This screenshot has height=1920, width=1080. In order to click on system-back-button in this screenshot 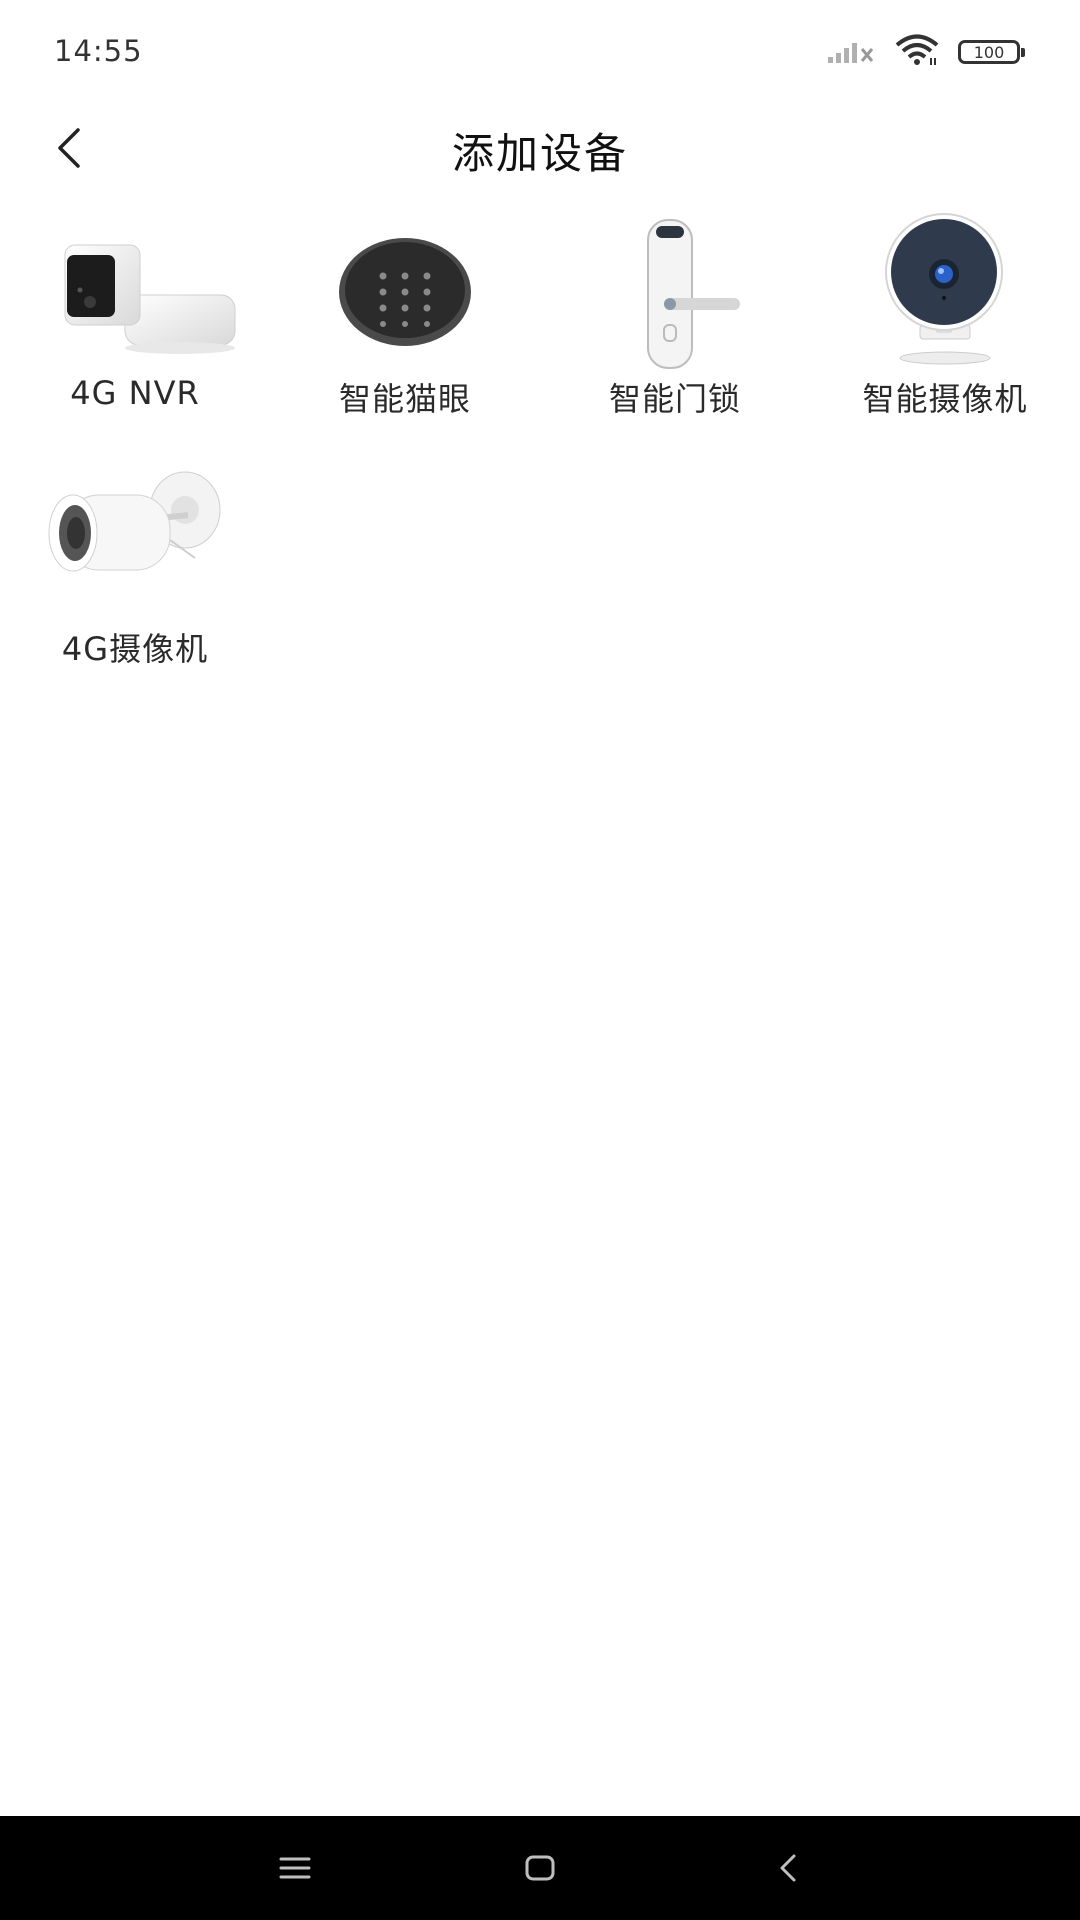, I will do `click(790, 1868)`.